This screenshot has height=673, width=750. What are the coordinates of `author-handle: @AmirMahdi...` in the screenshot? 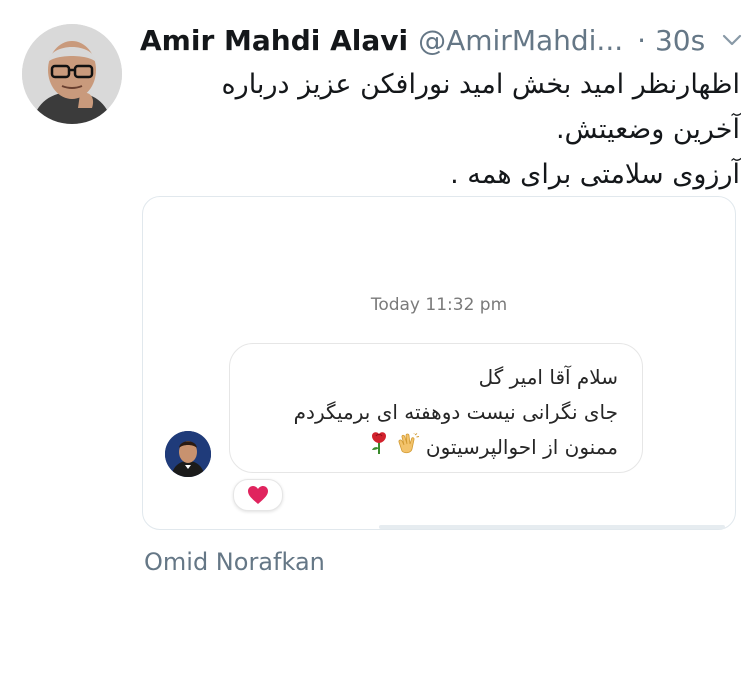 It's located at (520, 40).